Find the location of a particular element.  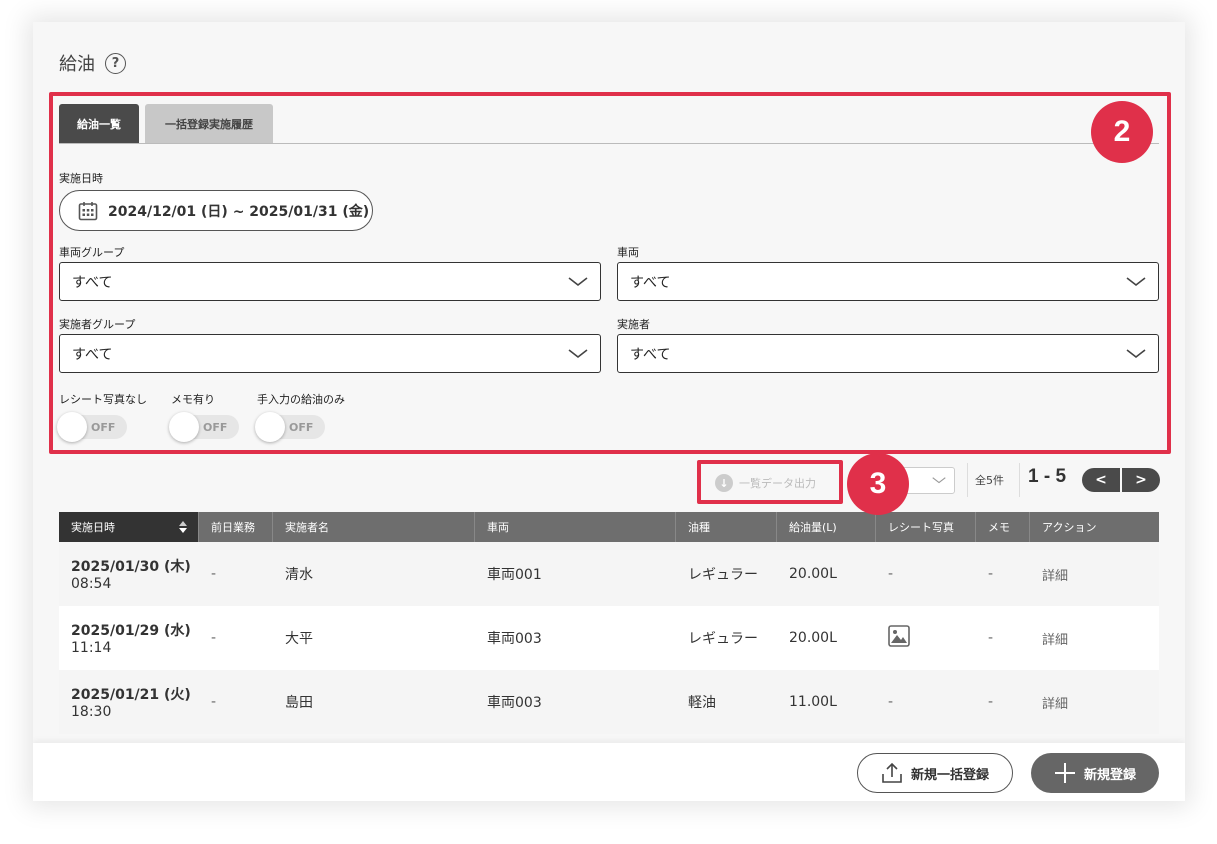

sort-icon is located at coordinates (183, 527).